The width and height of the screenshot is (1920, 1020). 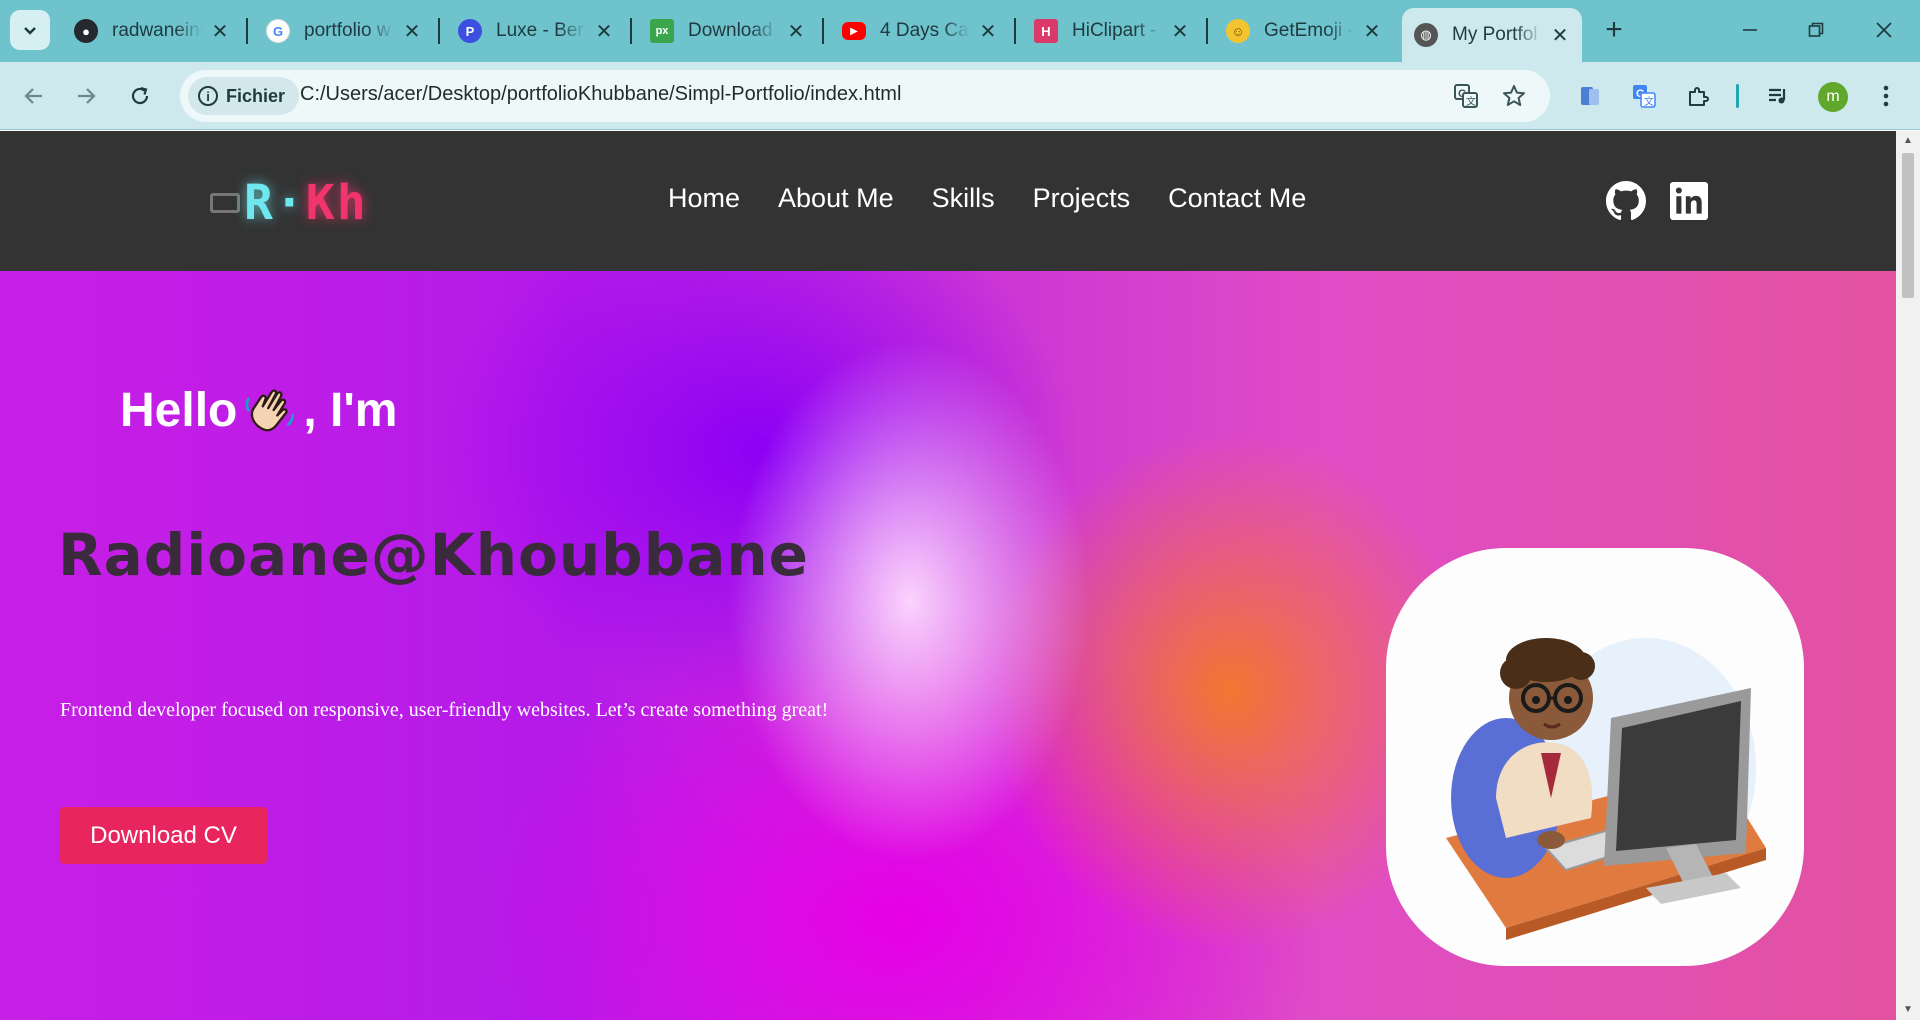 I want to click on extensions-puzzle-icon, so click(x=1698, y=96).